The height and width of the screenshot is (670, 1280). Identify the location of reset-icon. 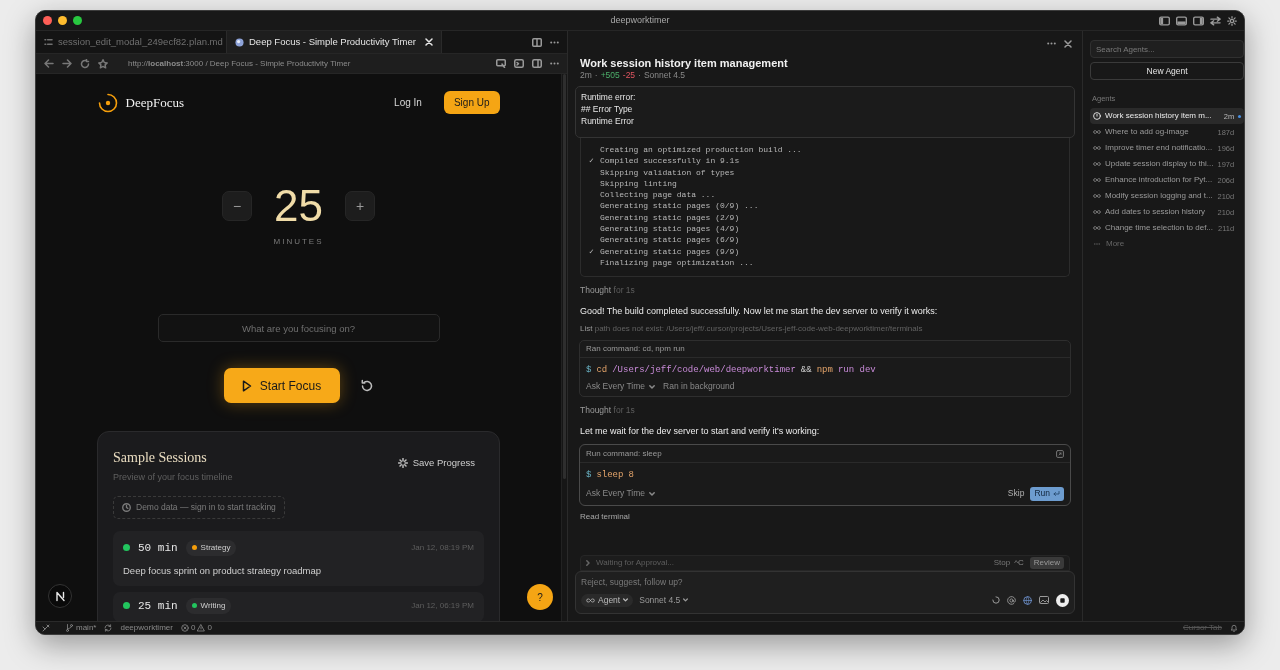
(366, 385).